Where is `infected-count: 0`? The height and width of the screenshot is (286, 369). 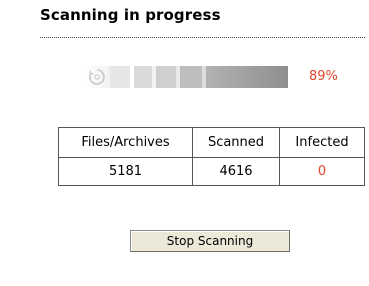
infected-count: 0 is located at coordinates (322, 171).